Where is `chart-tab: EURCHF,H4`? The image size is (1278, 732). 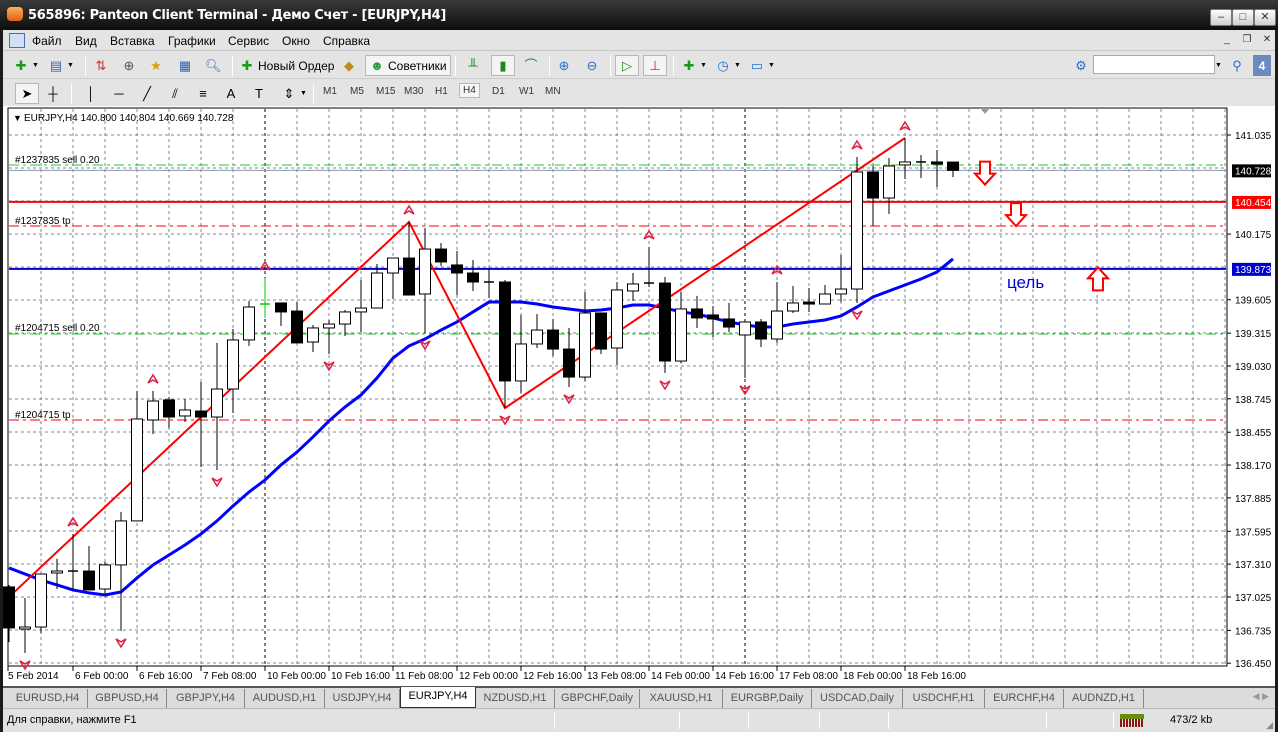
chart-tab: EURCHF,H4 is located at coordinates (1024, 698).